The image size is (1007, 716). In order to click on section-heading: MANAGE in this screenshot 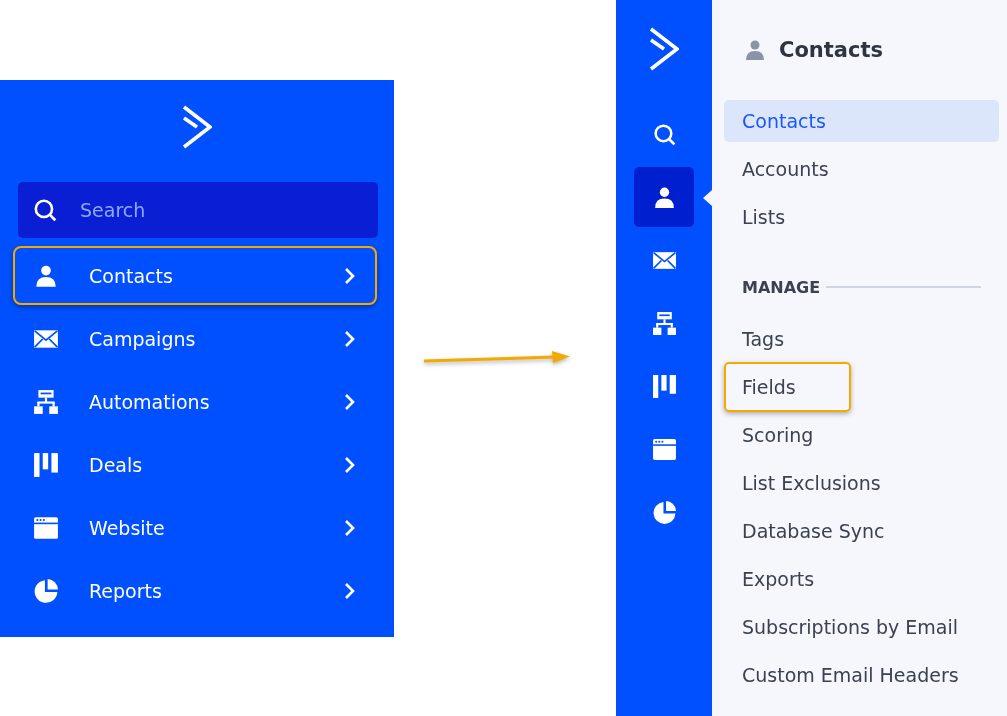, I will do `click(781, 287)`.